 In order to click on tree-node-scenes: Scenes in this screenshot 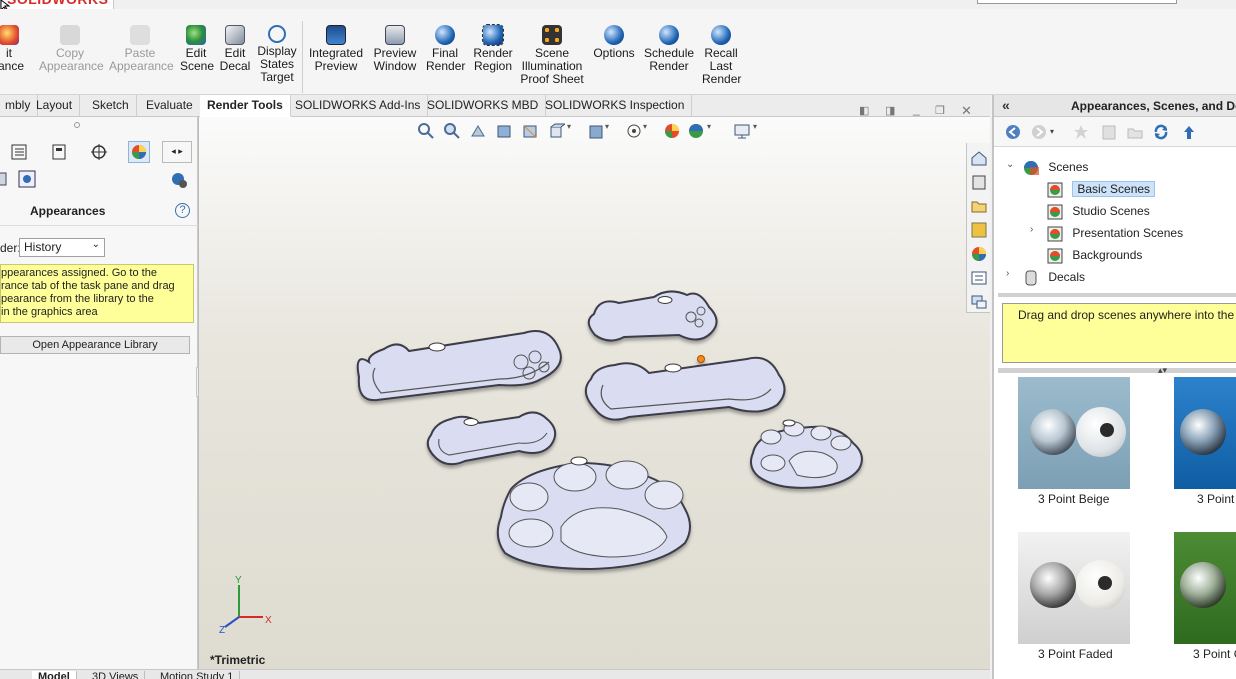, I will do `click(1055, 167)`.